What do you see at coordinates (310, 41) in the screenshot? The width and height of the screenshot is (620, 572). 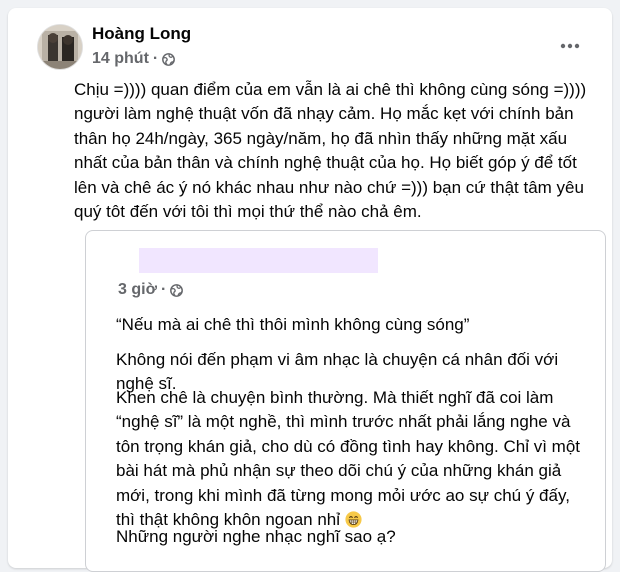 I see `post-header: Hoàng Long 14 phút ·` at bounding box center [310, 41].